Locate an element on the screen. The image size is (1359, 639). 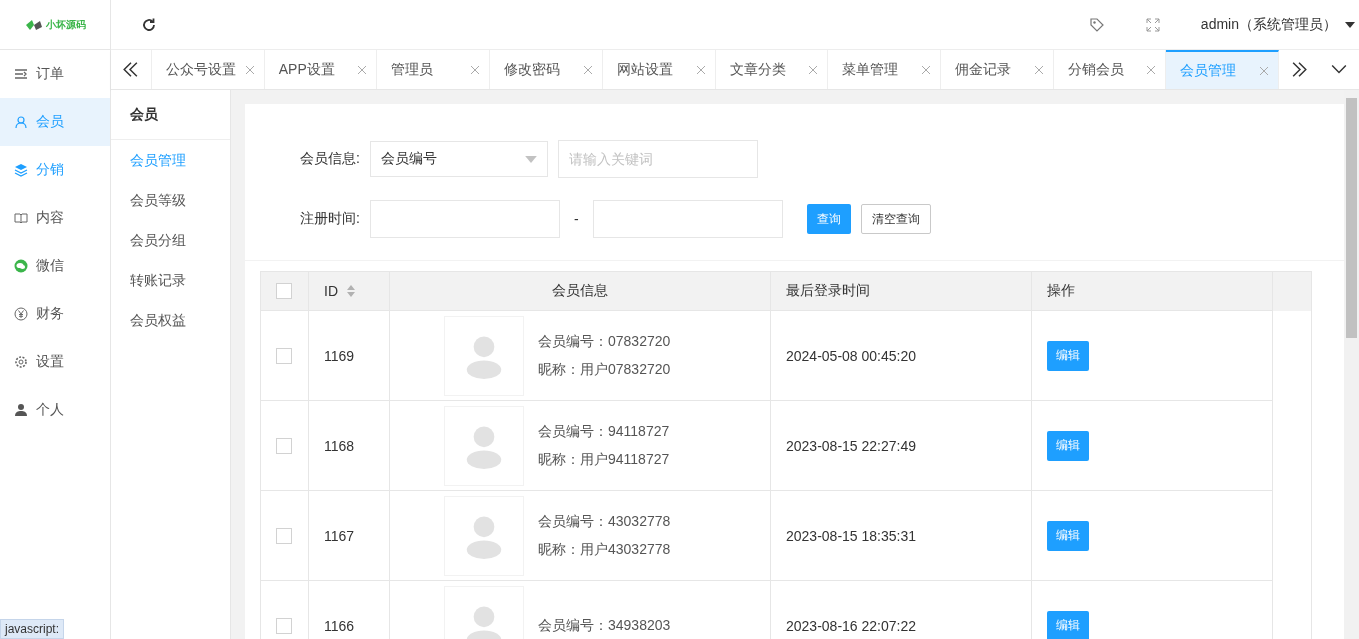
member-info-select: 会员编号 is located at coordinates (459, 159).